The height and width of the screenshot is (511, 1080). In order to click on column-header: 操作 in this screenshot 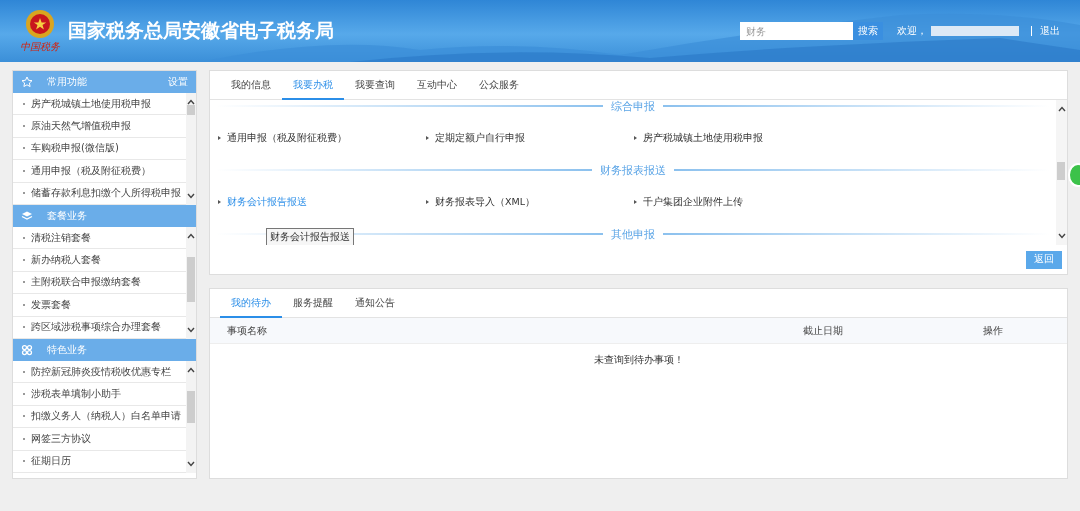, I will do `click(993, 330)`.